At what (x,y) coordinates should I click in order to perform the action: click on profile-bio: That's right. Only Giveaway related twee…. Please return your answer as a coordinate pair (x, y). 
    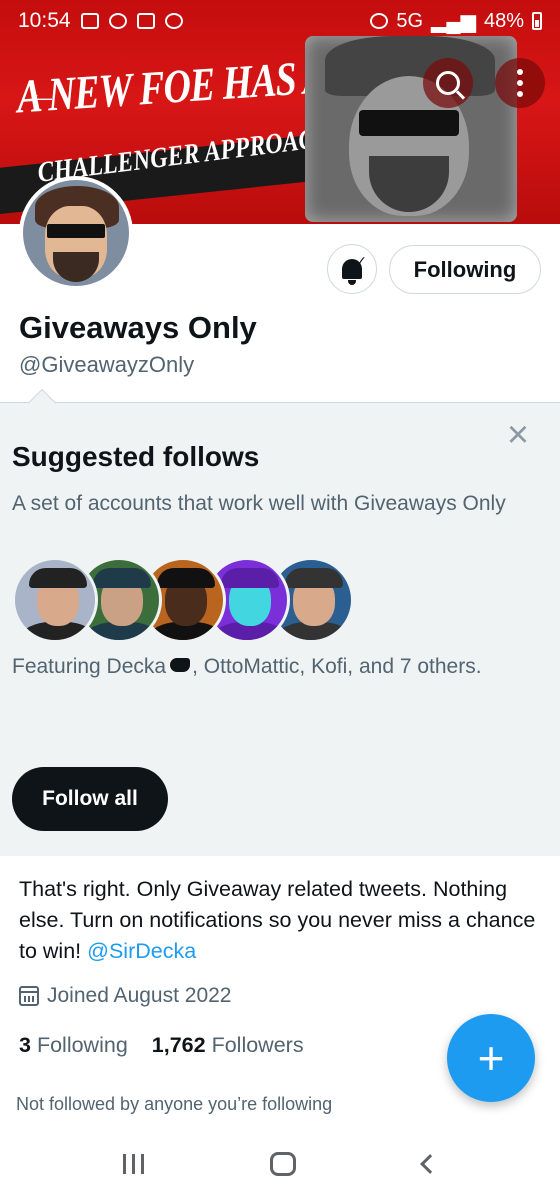
    Looking at the image, I should click on (279, 920).